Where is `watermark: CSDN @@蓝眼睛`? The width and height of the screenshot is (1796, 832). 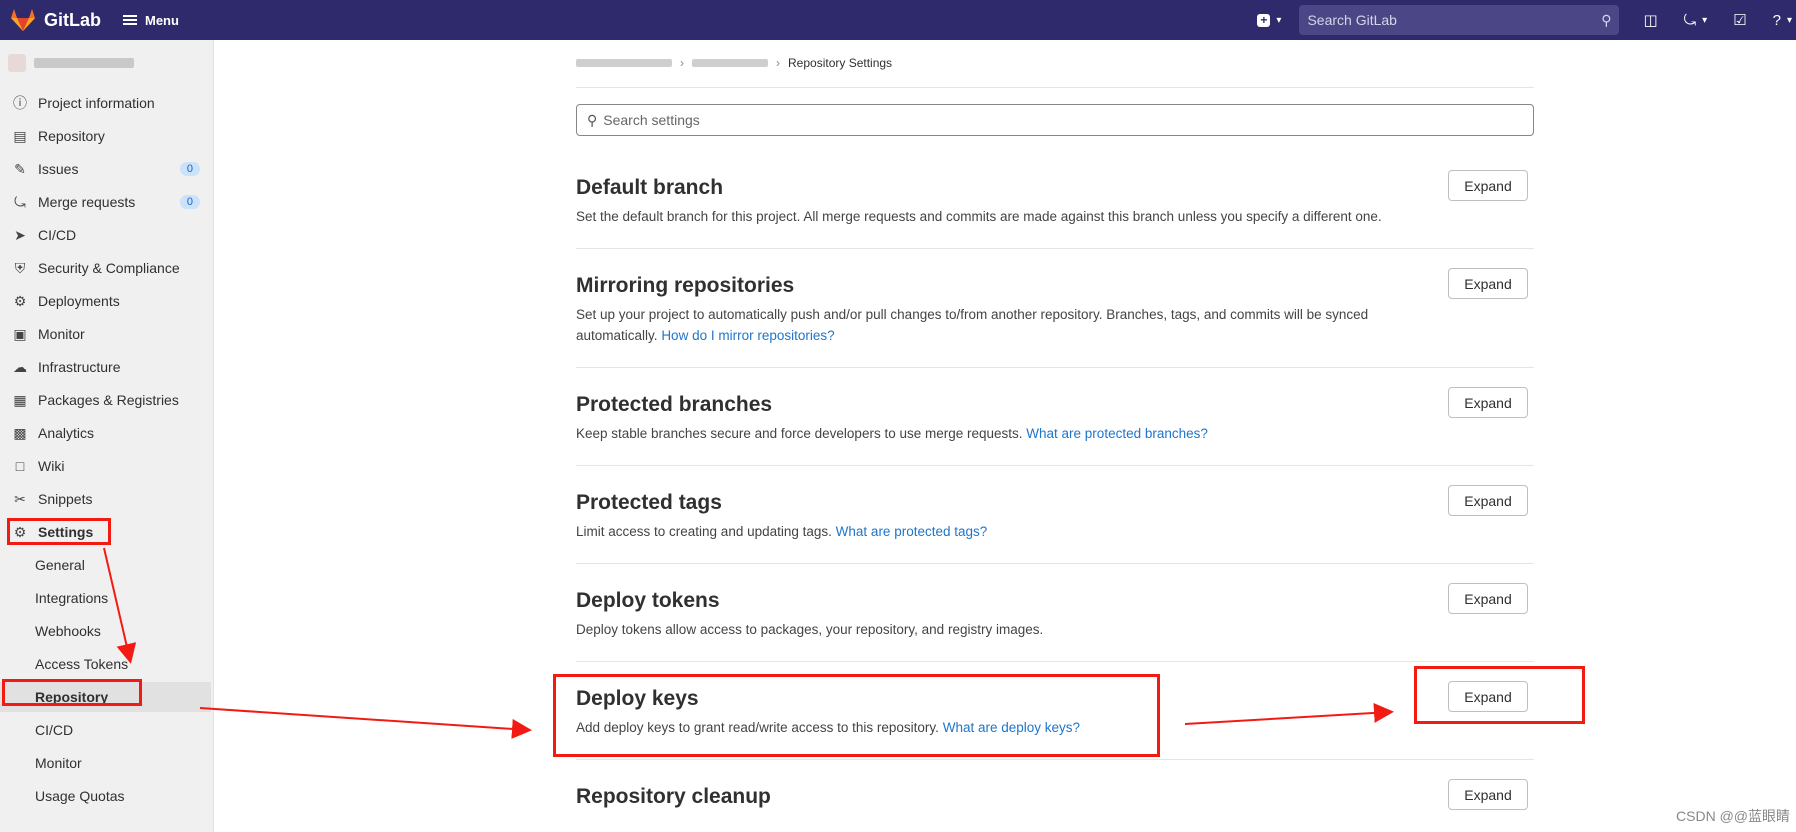 watermark: CSDN @@蓝眼睛 is located at coordinates (1733, 816).